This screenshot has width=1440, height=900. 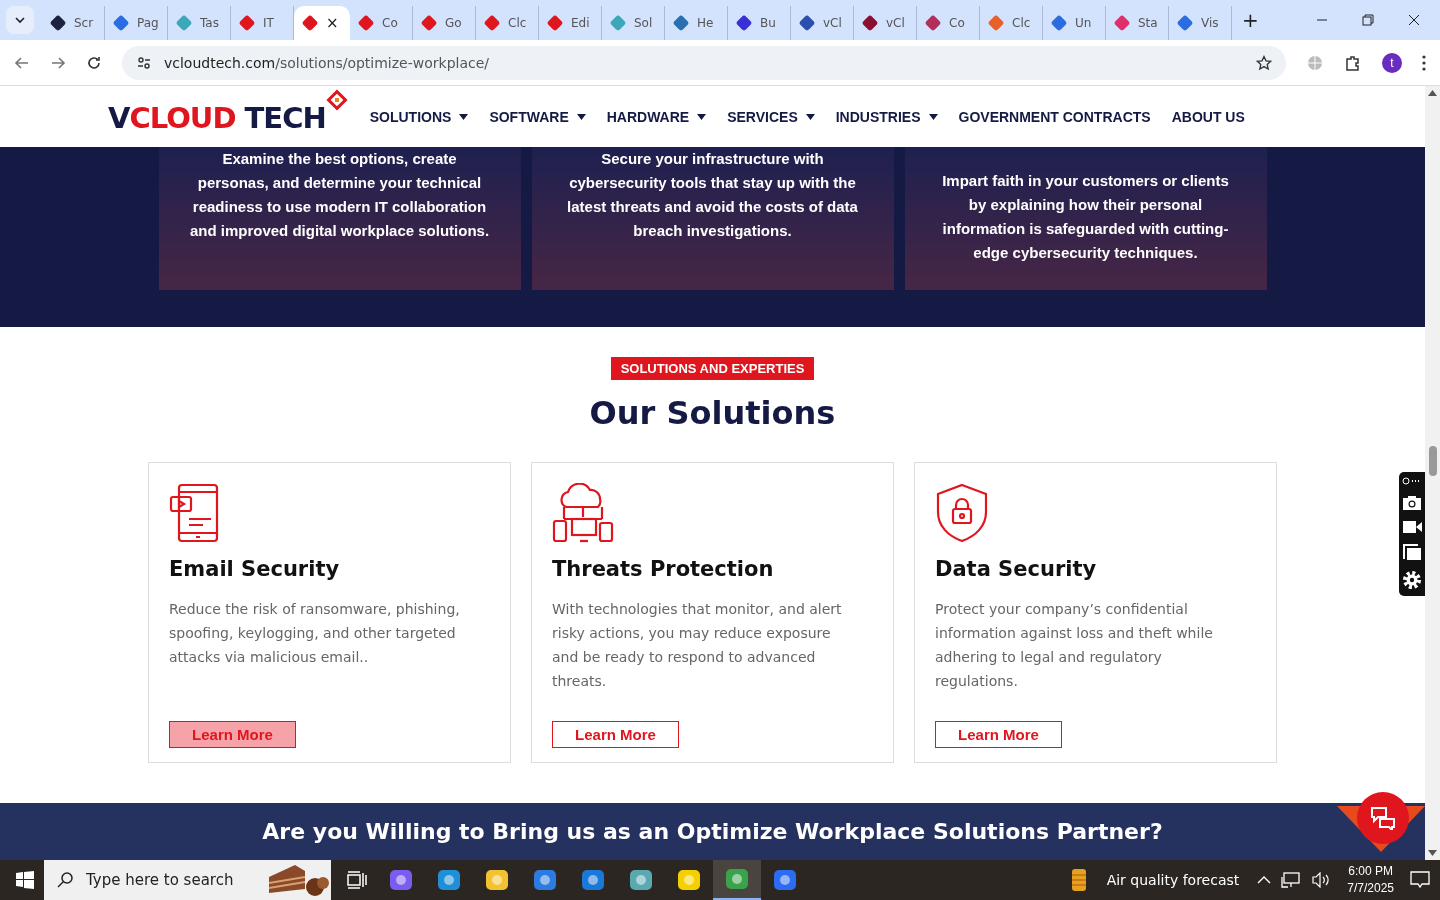 What do you see at coordinates (712, 831) in the screenshot?
I see `banner-heading: Are you Willing to Bring us as an Optimize Workplace Solutions Partner?` at bounding box center [712, 831].